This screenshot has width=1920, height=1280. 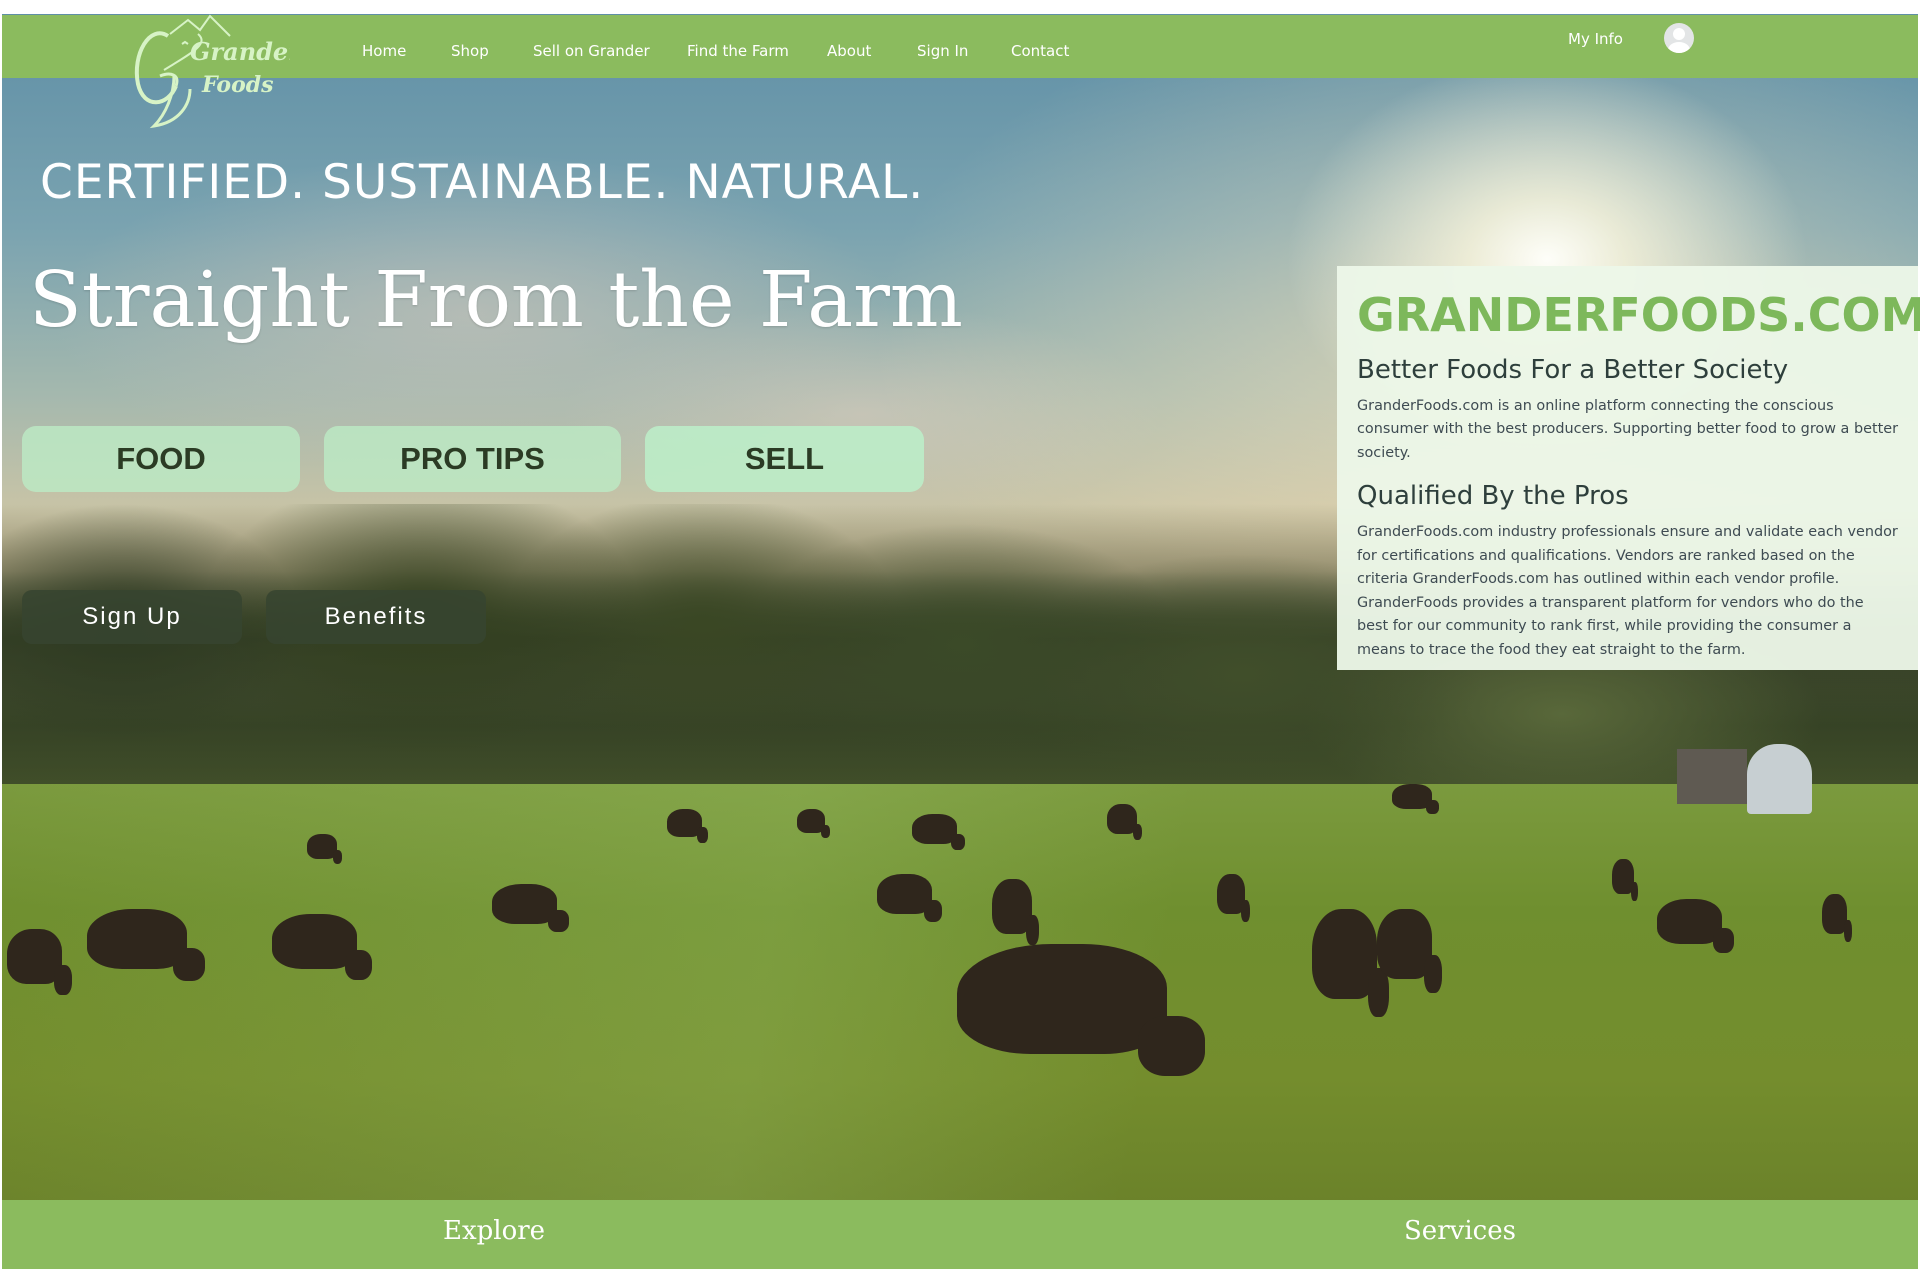 I want to click on grander-foods-logo: Grander Foods, so click(x=210, y=73).